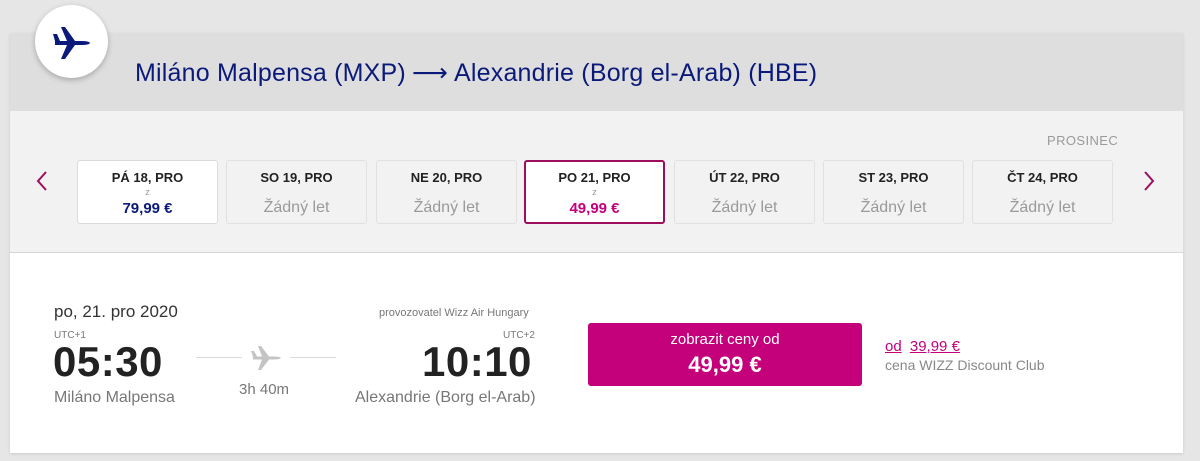 The height and width of the screenshot is (461, 1200). Describe the element at coordinates (147, 177) in the screenshot. I see `date-card-day: PÁ 18, PRO` at that location.